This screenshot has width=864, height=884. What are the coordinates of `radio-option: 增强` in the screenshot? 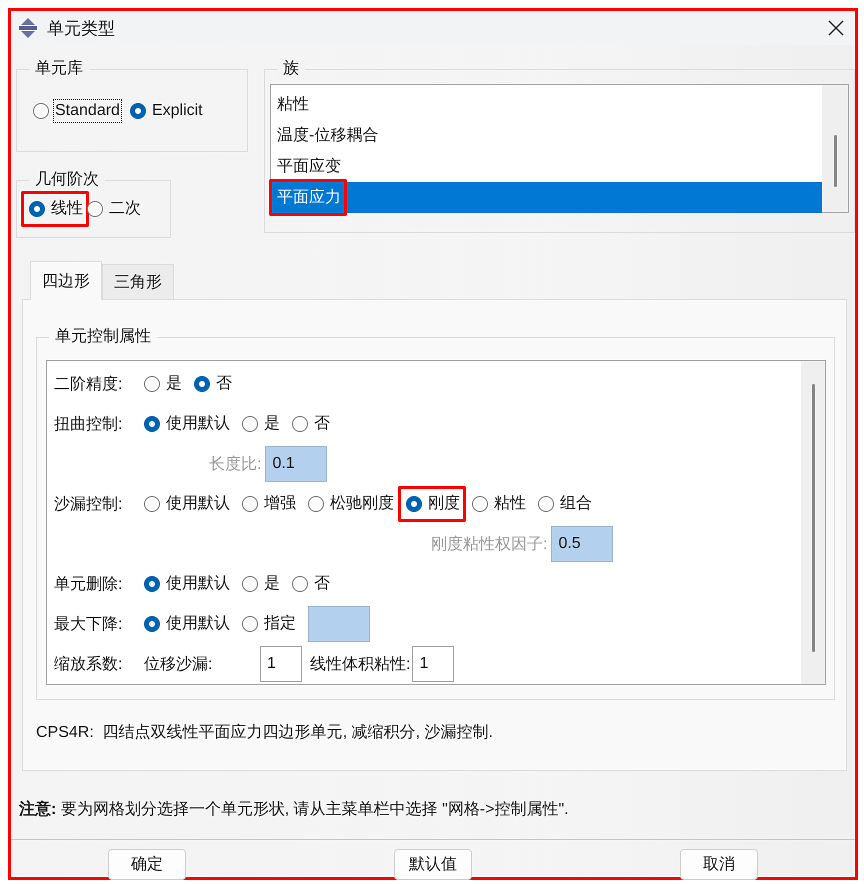 It's located at (269, 504).